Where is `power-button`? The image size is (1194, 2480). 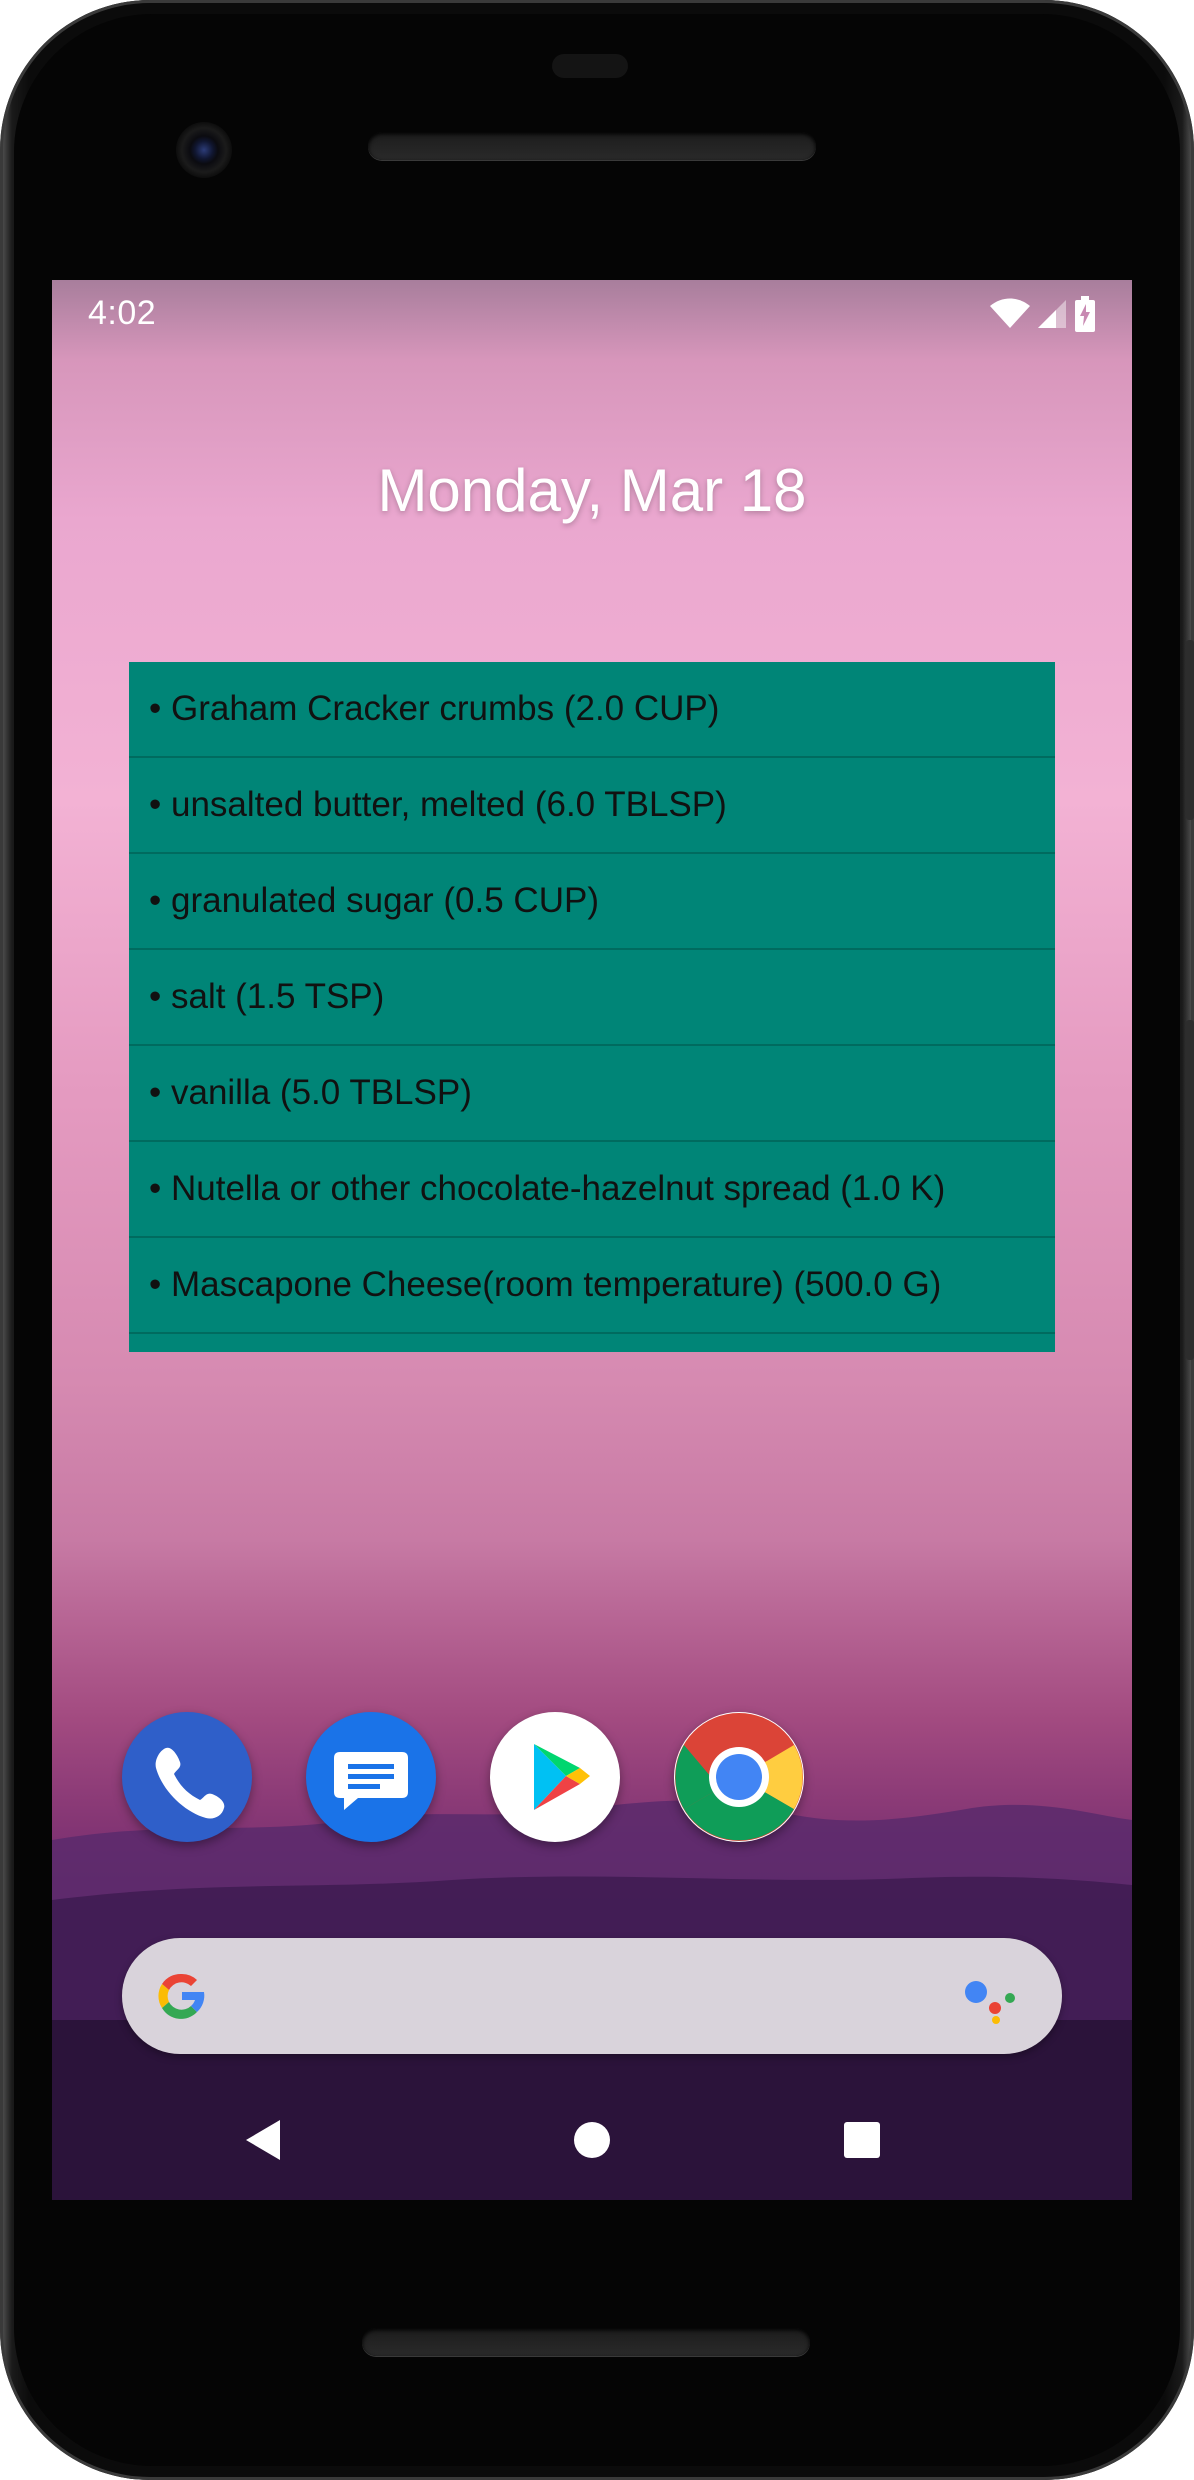 power-button is located at coordinates (1190, 730).